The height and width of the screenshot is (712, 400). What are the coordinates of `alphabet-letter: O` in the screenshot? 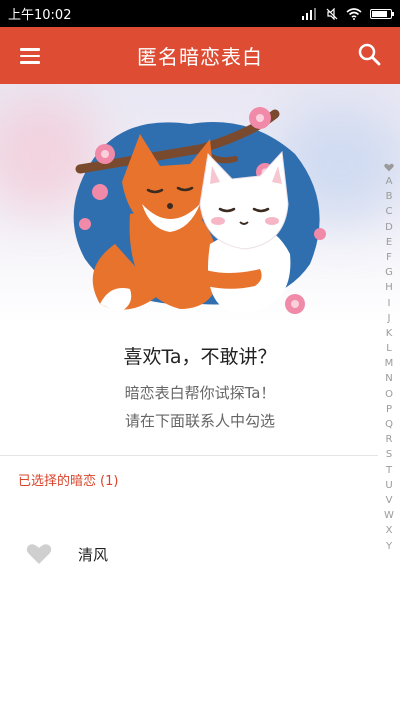 It's located at (389, 394).